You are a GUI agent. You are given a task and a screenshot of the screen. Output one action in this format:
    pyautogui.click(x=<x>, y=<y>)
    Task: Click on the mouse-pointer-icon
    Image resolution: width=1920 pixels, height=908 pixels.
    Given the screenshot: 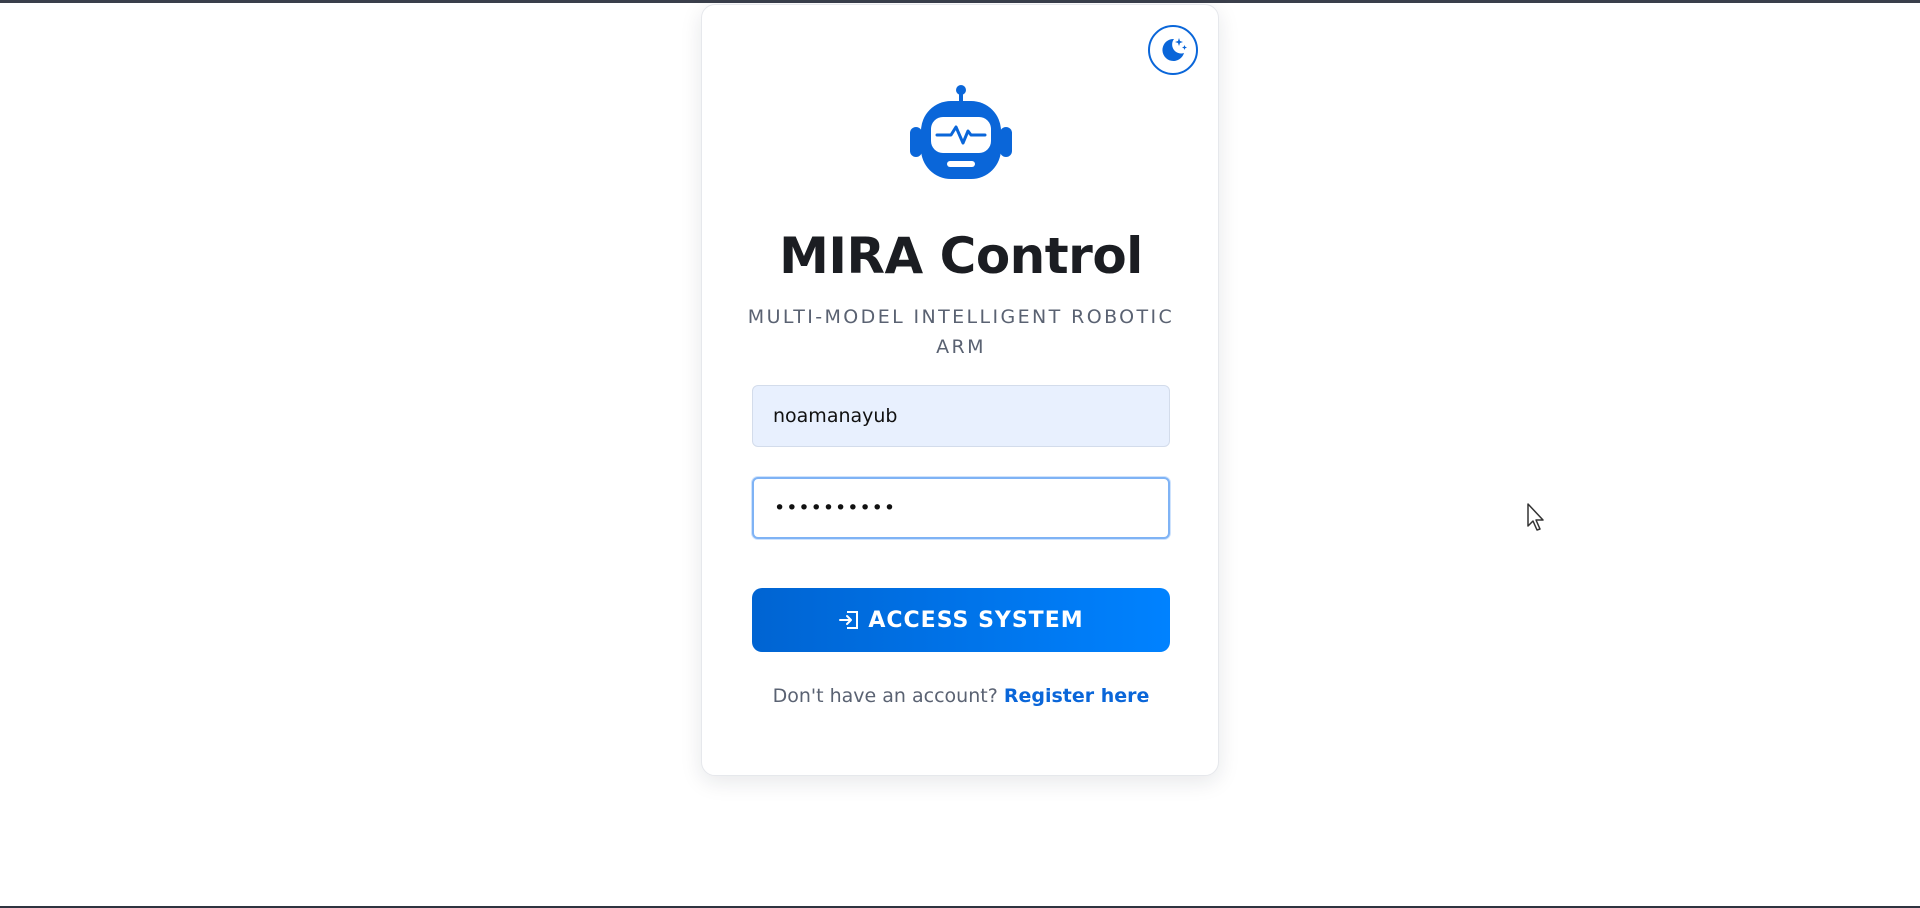 What is the action you would take?
    pyautogui.click(x=1535, y=517)
    